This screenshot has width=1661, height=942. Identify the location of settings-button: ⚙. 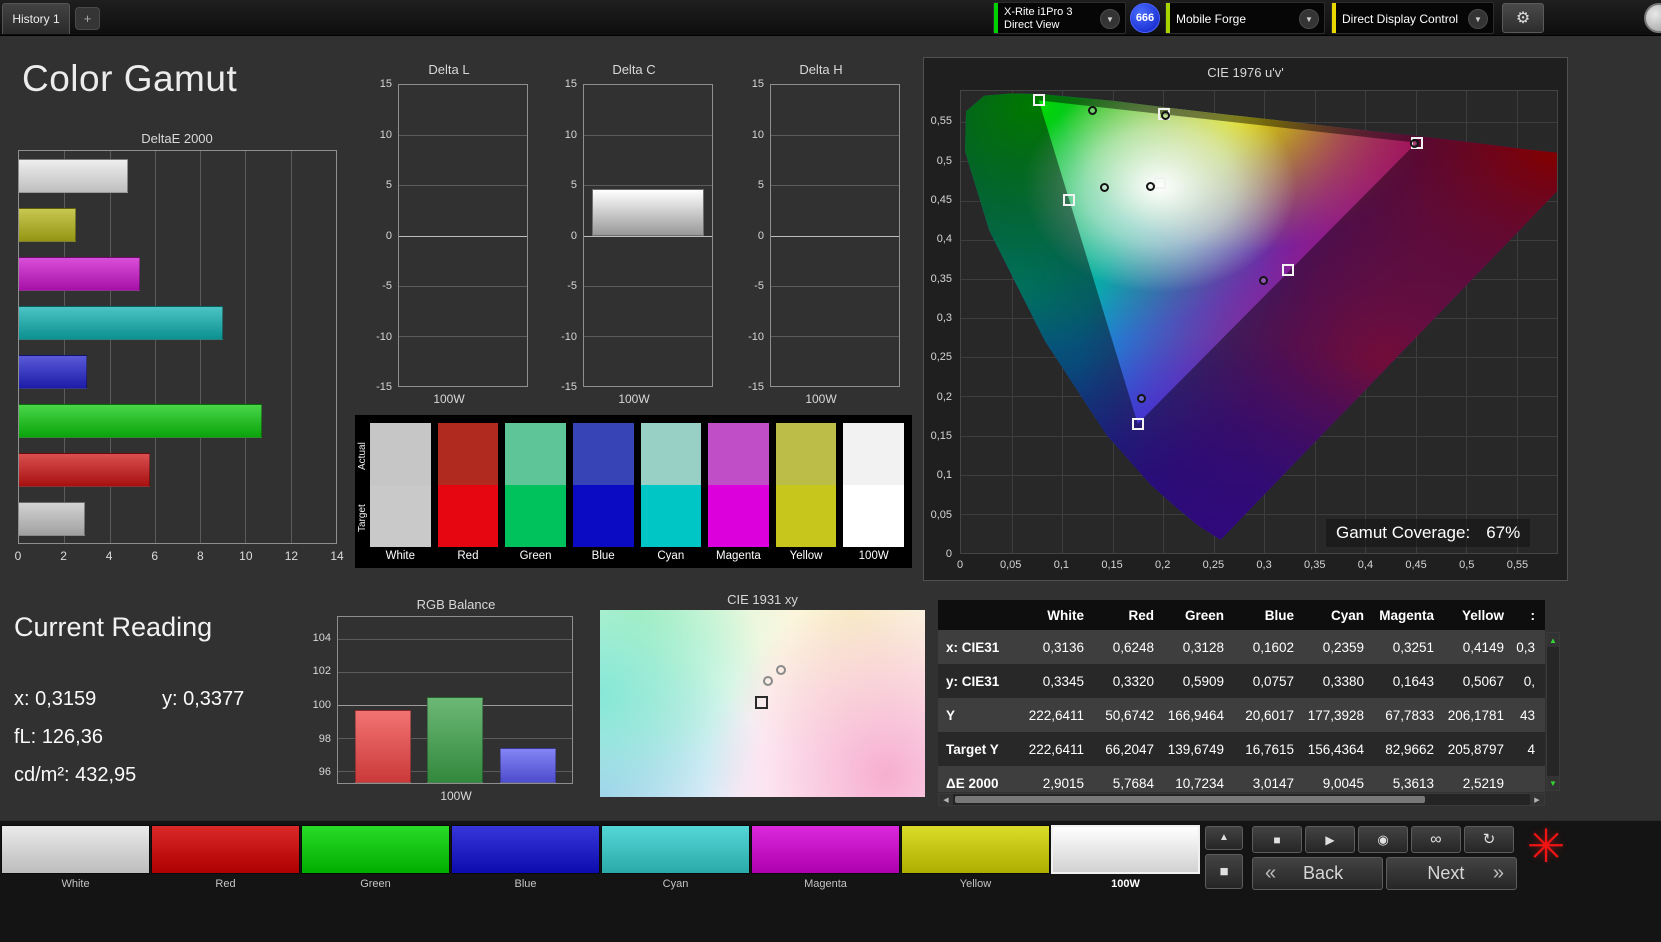
(1523, 18).